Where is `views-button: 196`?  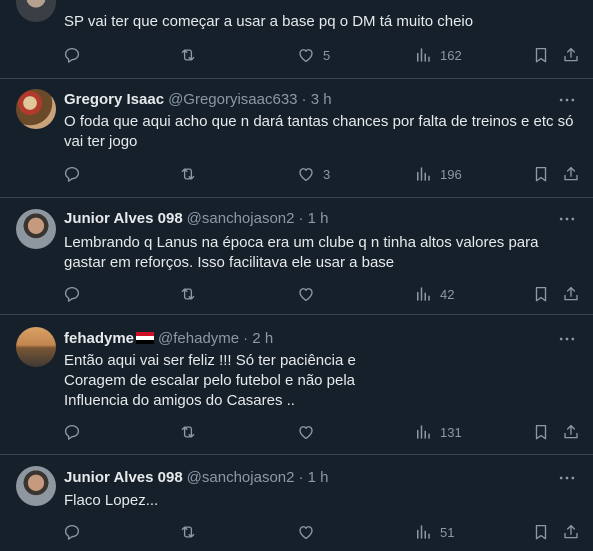
views-button: 196 is located at coordinates (438, 174).